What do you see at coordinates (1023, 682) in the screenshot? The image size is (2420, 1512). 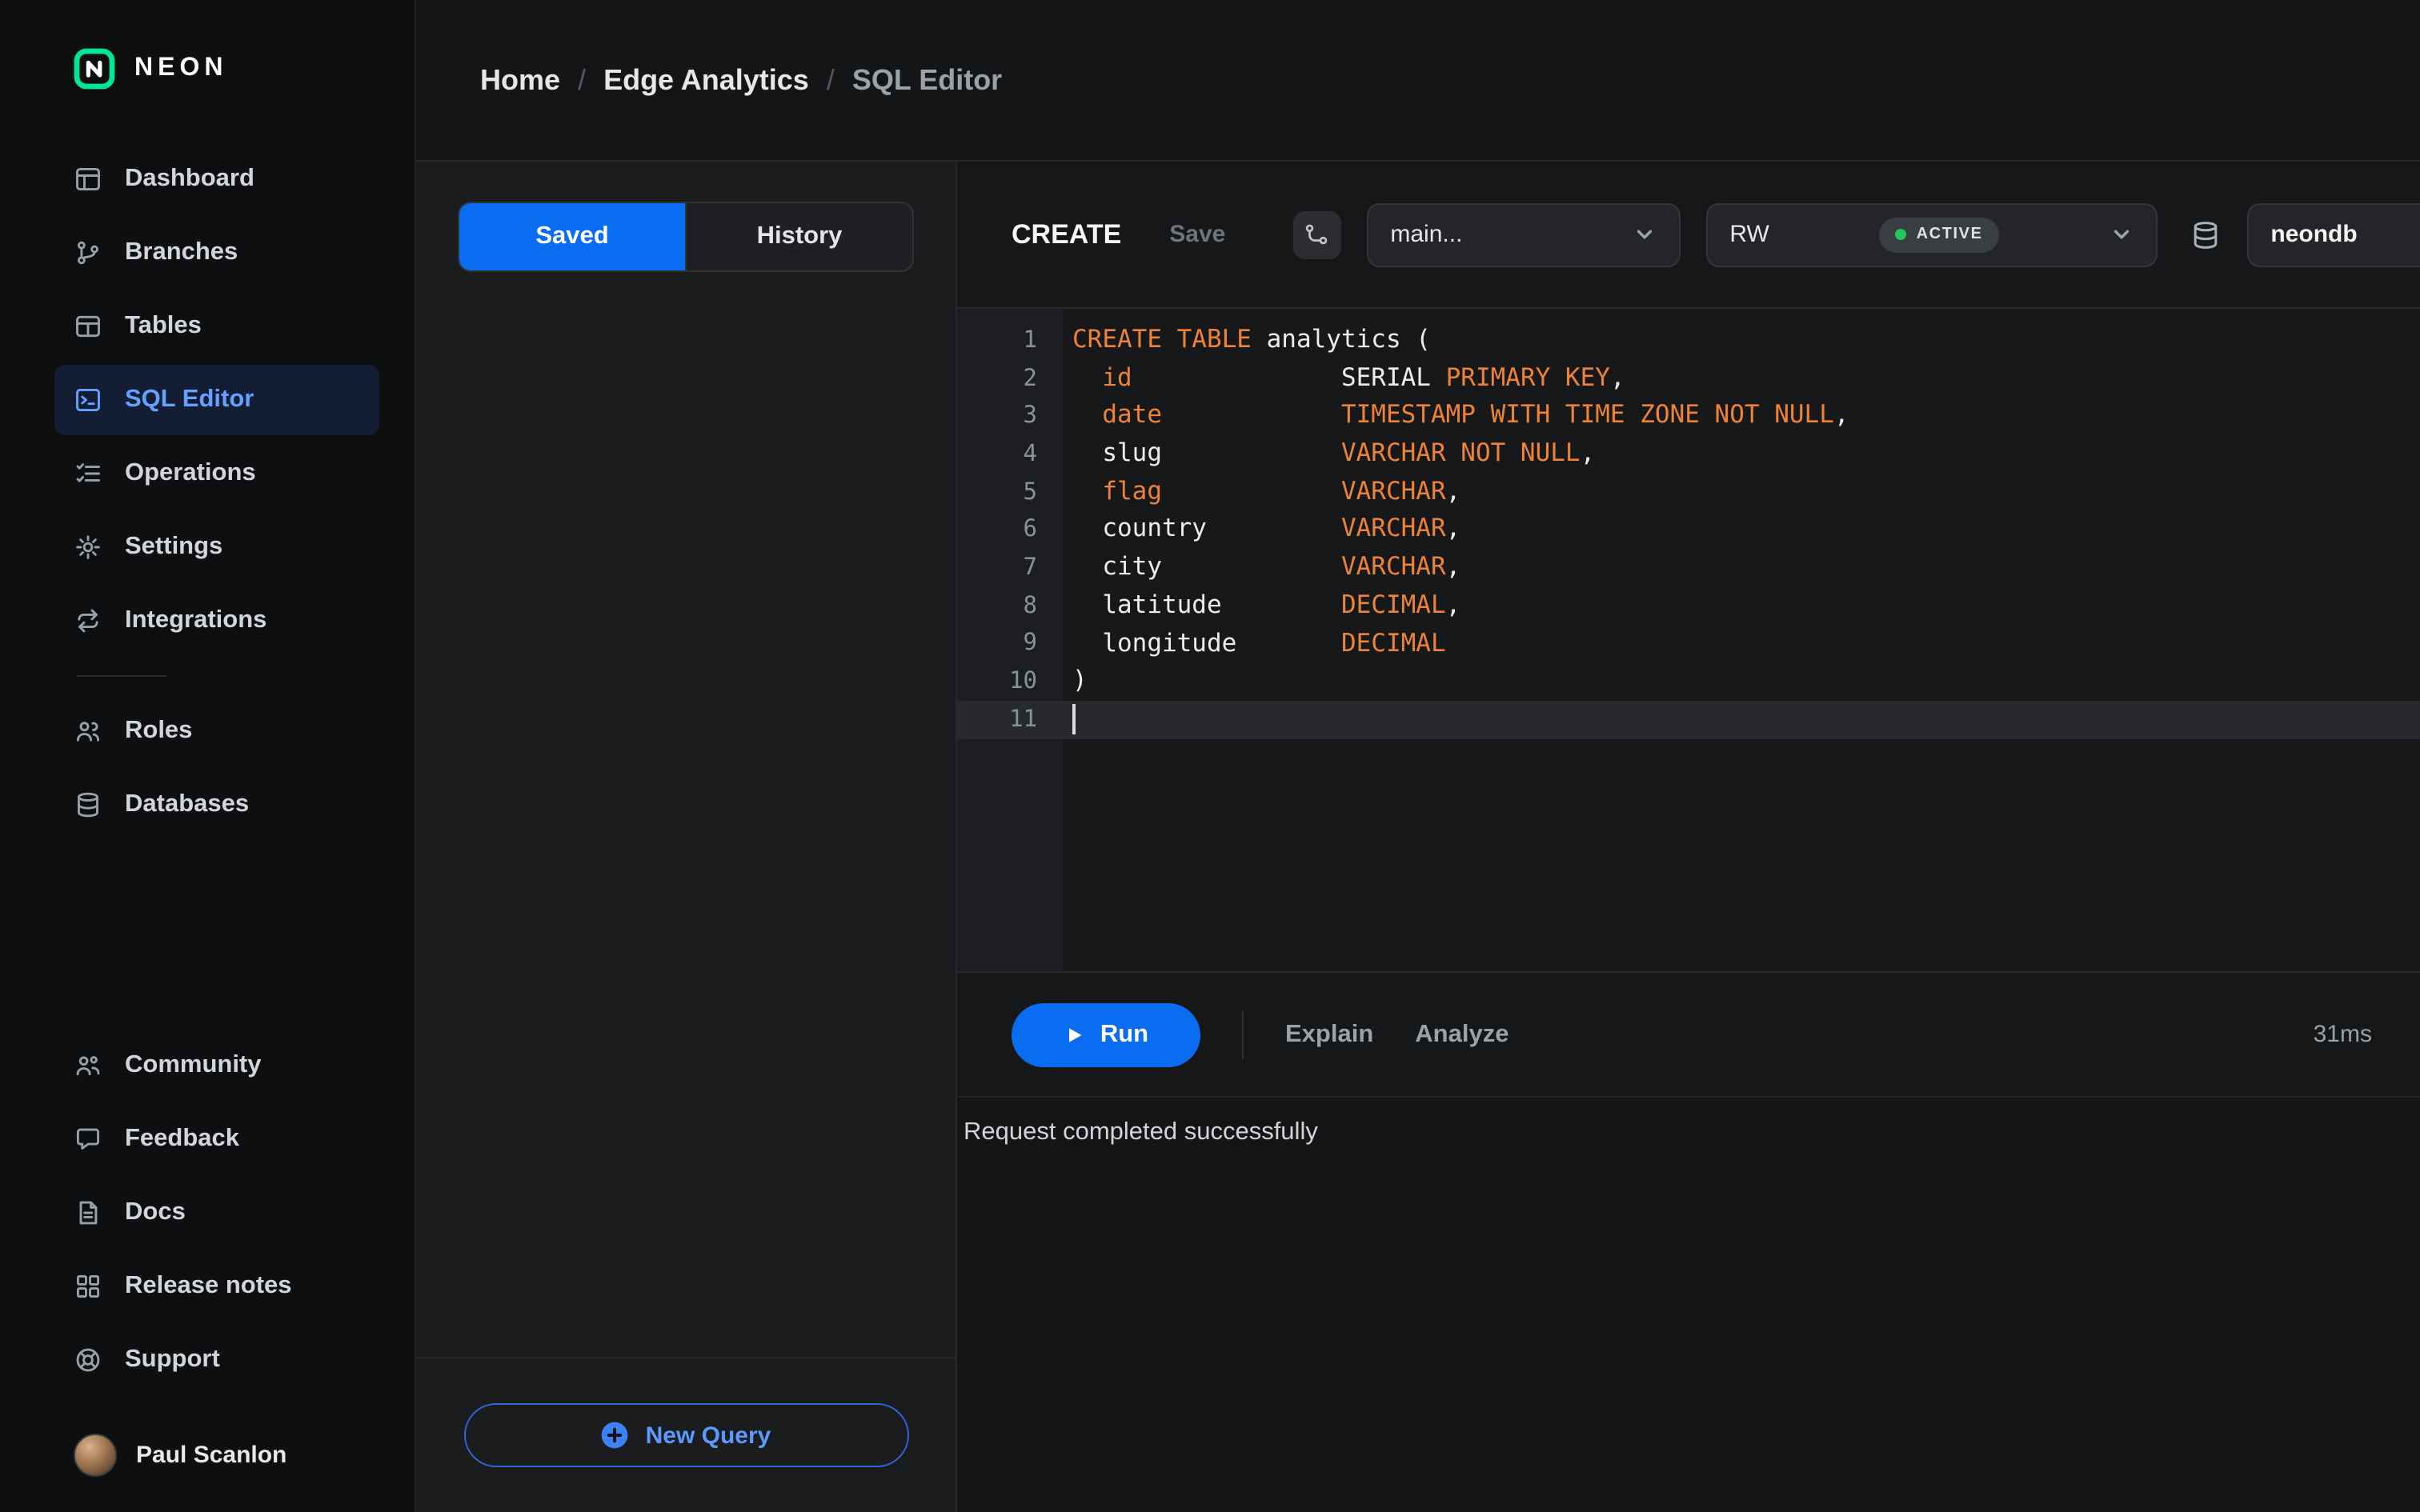 I see `line-number: 10` at bounding box center [1023, 682].